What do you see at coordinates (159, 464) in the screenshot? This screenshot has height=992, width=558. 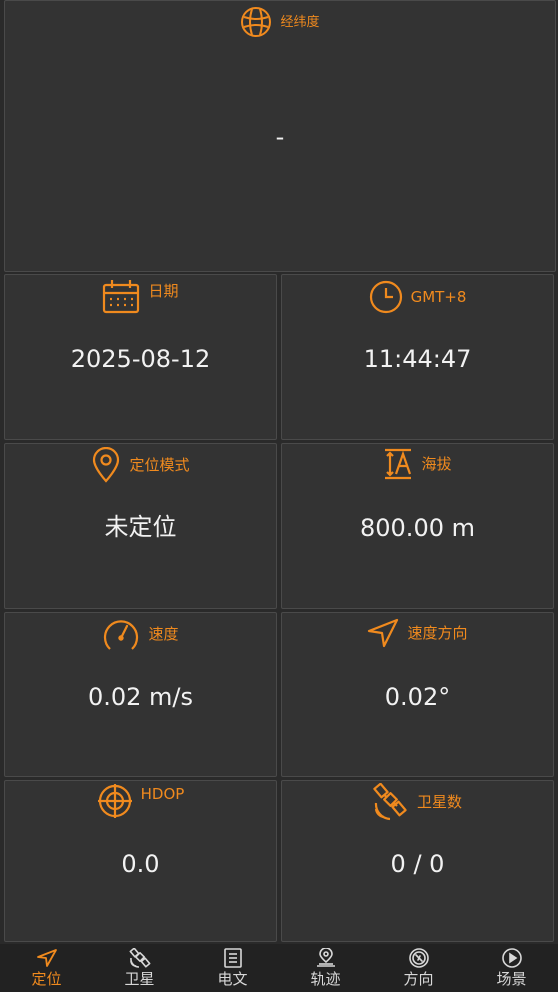 I see `mode-title: 定位模式` at bounding box center [159, 464].